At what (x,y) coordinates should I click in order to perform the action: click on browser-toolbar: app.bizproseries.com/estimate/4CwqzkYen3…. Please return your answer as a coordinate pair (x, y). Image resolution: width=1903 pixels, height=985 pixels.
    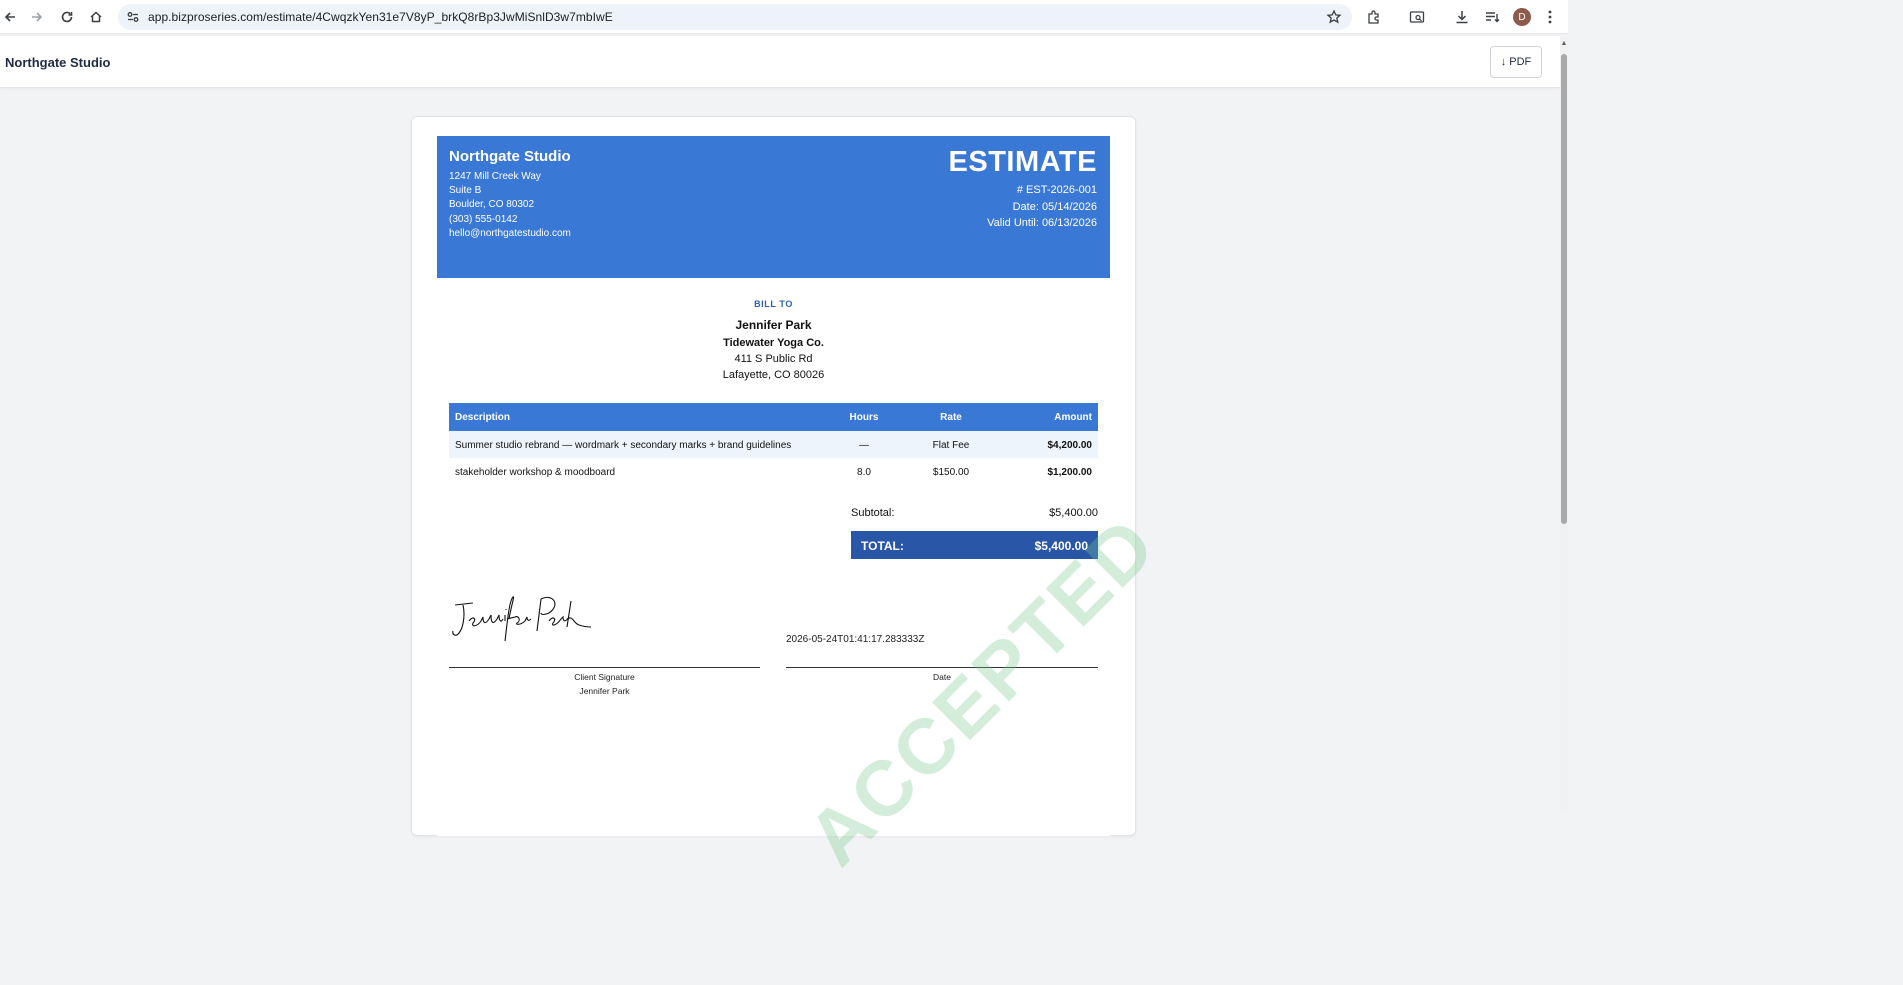
    Looking at the image, I should click on (784, 17).